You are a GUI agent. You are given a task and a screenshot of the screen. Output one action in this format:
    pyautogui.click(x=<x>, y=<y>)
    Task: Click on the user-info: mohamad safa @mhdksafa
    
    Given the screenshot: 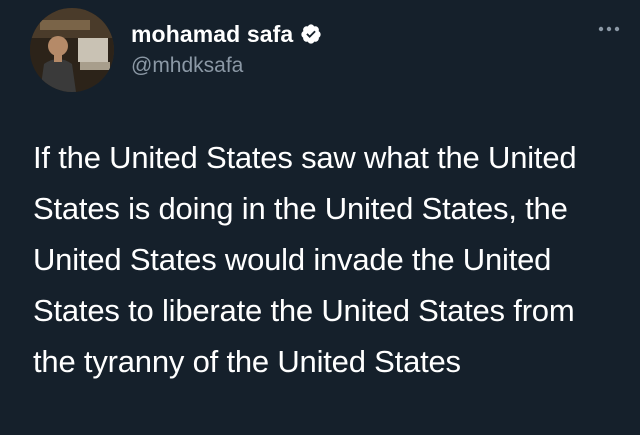 What is the action you would take?
    pyautogui.click(x=226, y=48)
    